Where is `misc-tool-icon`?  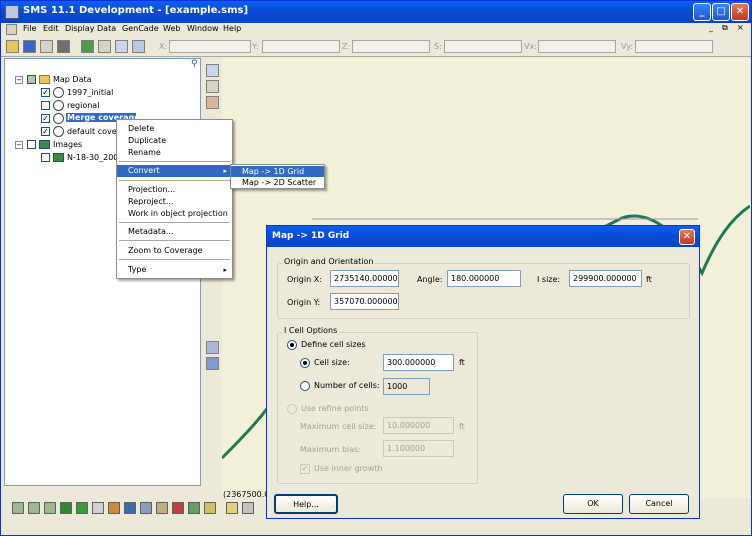 misc-tool-icon is located at coordinates (248, 508).